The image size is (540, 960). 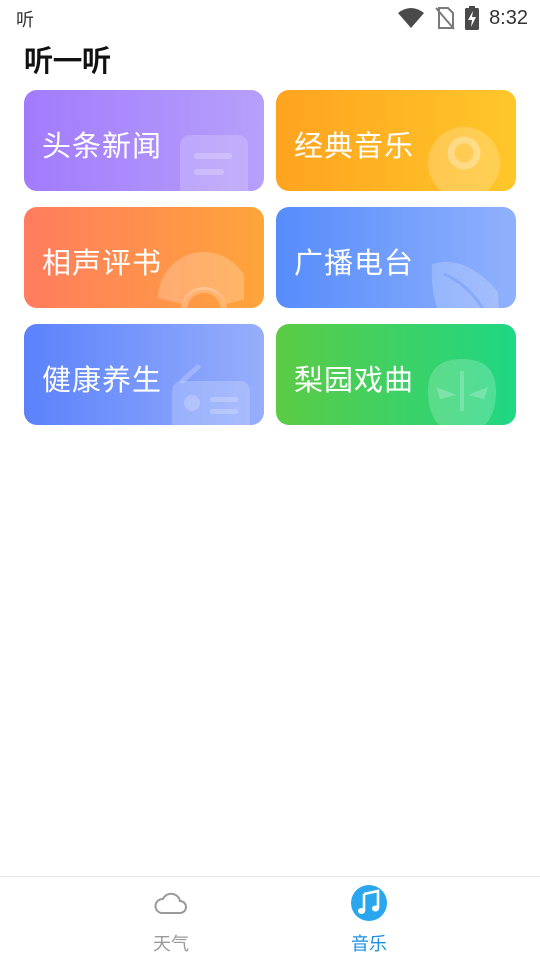 What do you see at coordinates (211, 394) in the screenshot?
I see `radio-icon` at bounding box center [211, 394].